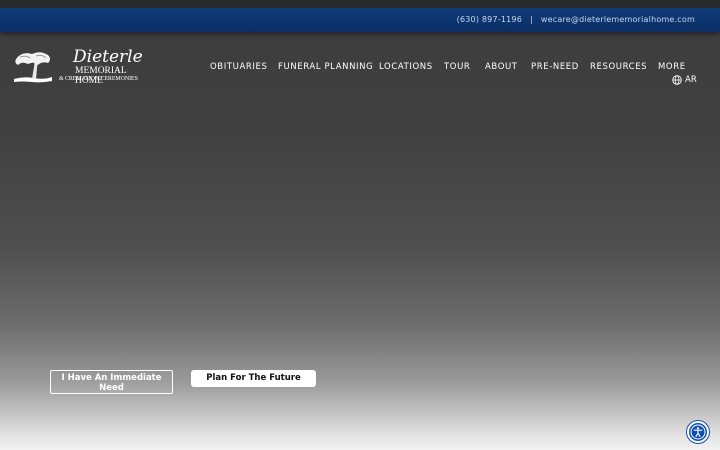  I want to click on top-dark-strip, so click(360, 4).